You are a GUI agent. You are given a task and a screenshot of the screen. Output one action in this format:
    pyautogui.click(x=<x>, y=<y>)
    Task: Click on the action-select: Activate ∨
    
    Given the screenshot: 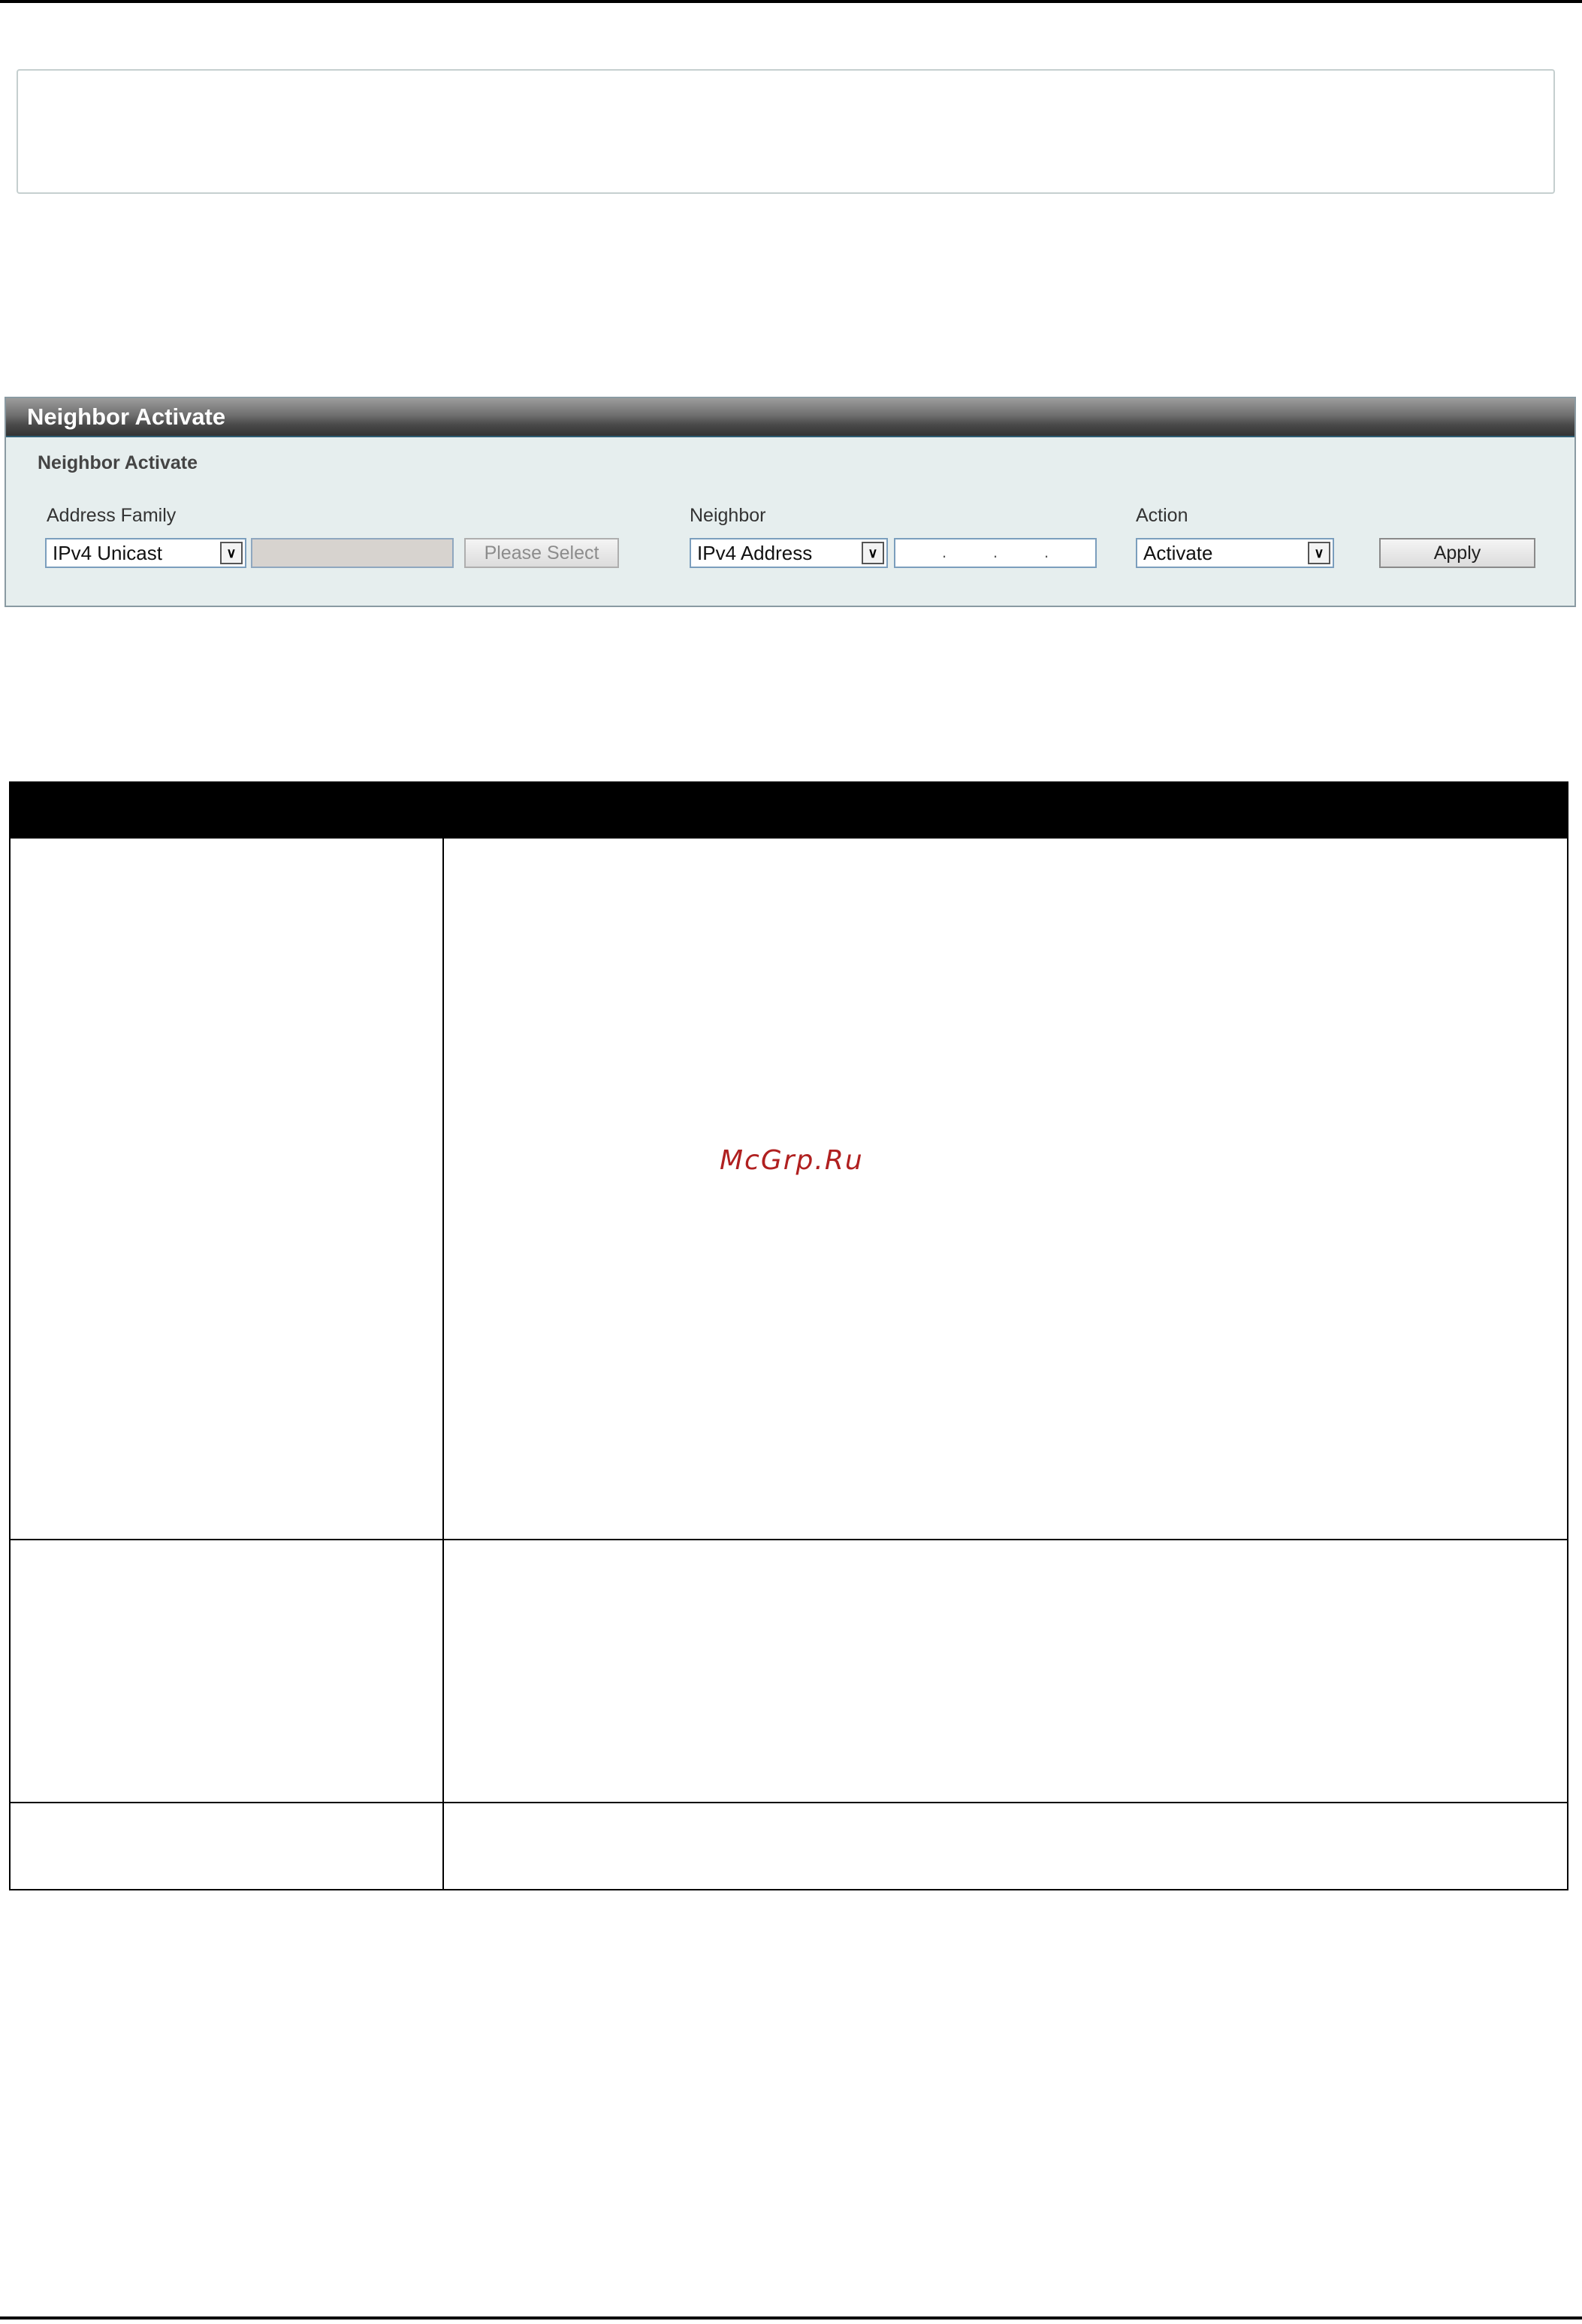 What is the action you would take?
    pyautogui.click(x=1235, y=553)
    